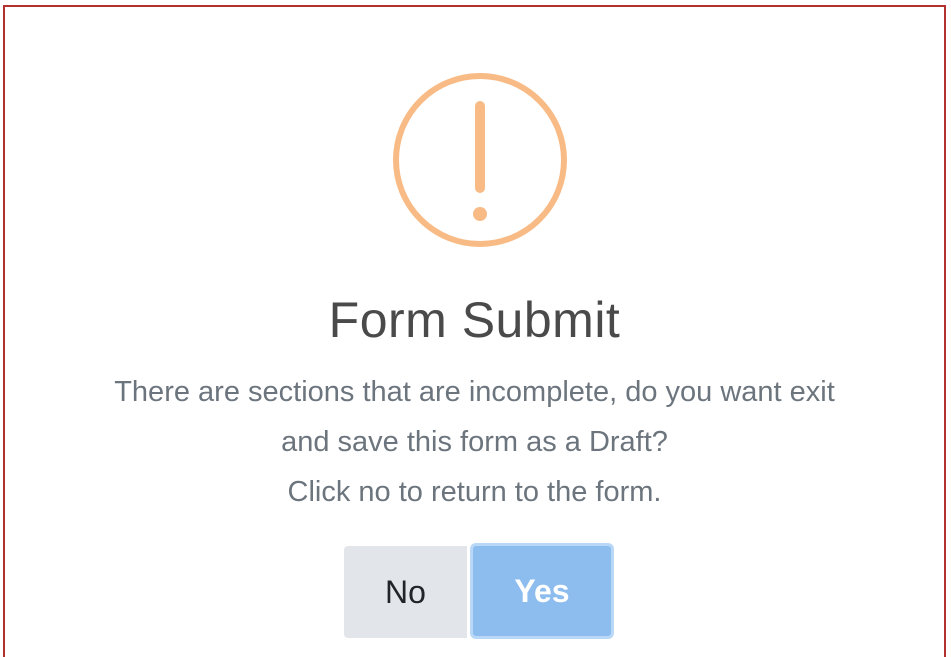 The height and width of the screenshot is (657, 951). I want to click on dialog-actions: No Yes, so click(474, 592).